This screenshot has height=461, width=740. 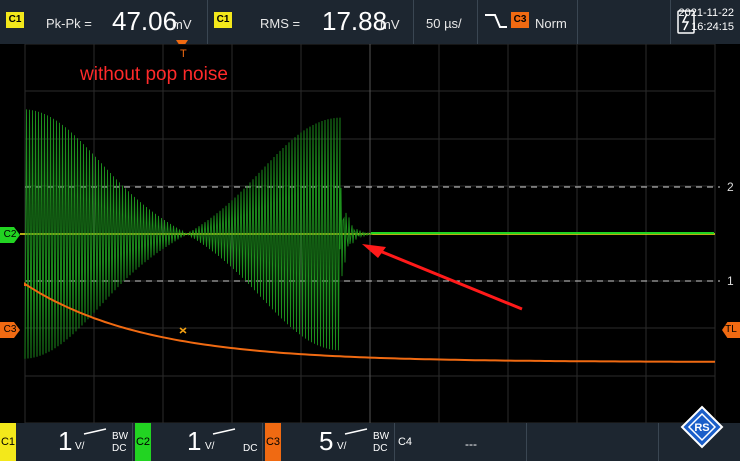 What do you see at coordinates (712, 27) in the screenshot?
I see `time: 16:24:15` at bounding box center [712, 27].